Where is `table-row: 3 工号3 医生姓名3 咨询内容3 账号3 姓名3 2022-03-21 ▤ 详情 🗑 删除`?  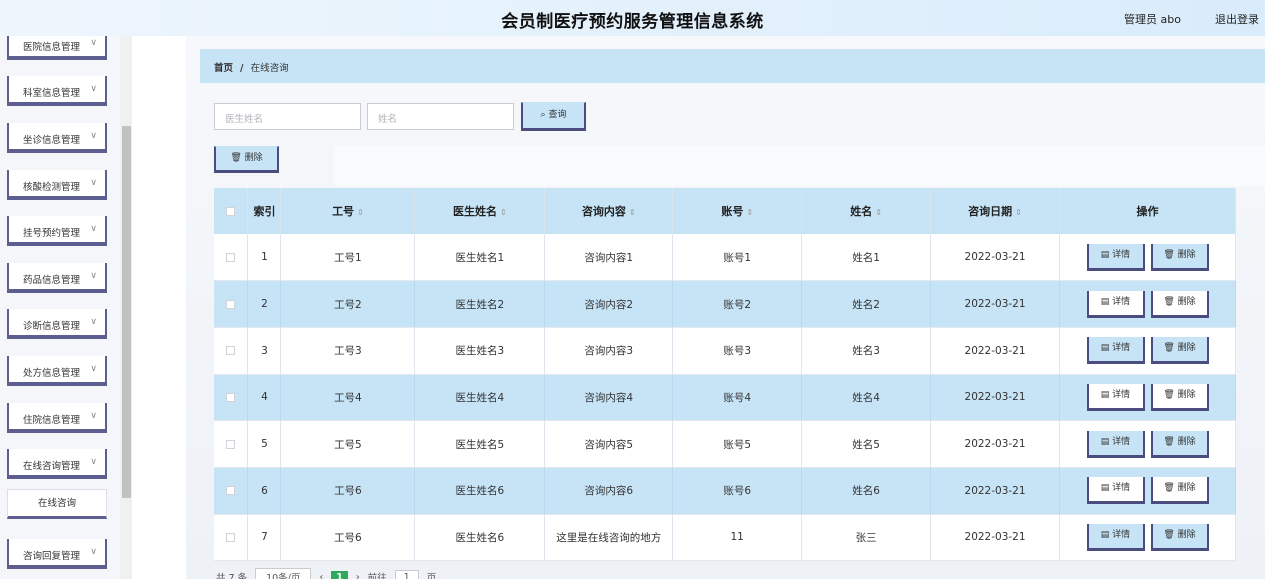
table-row: 3 工号3 医生姓名3 咨询内容3 账号3 姓名3 2022-03-21 ▤ 详情 🗑 删除 is located at coordinates (725, 351).